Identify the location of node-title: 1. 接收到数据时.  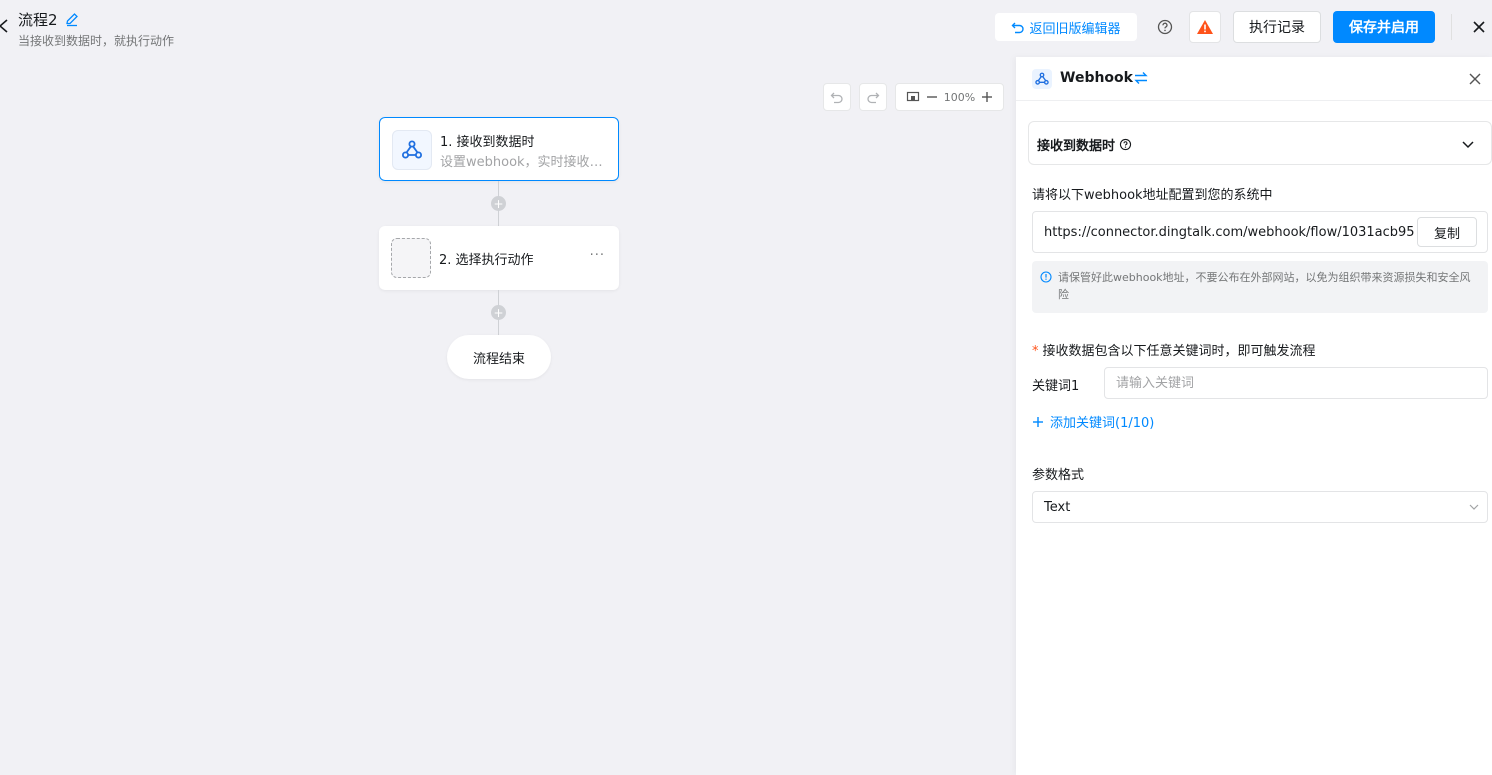
(487, 142).